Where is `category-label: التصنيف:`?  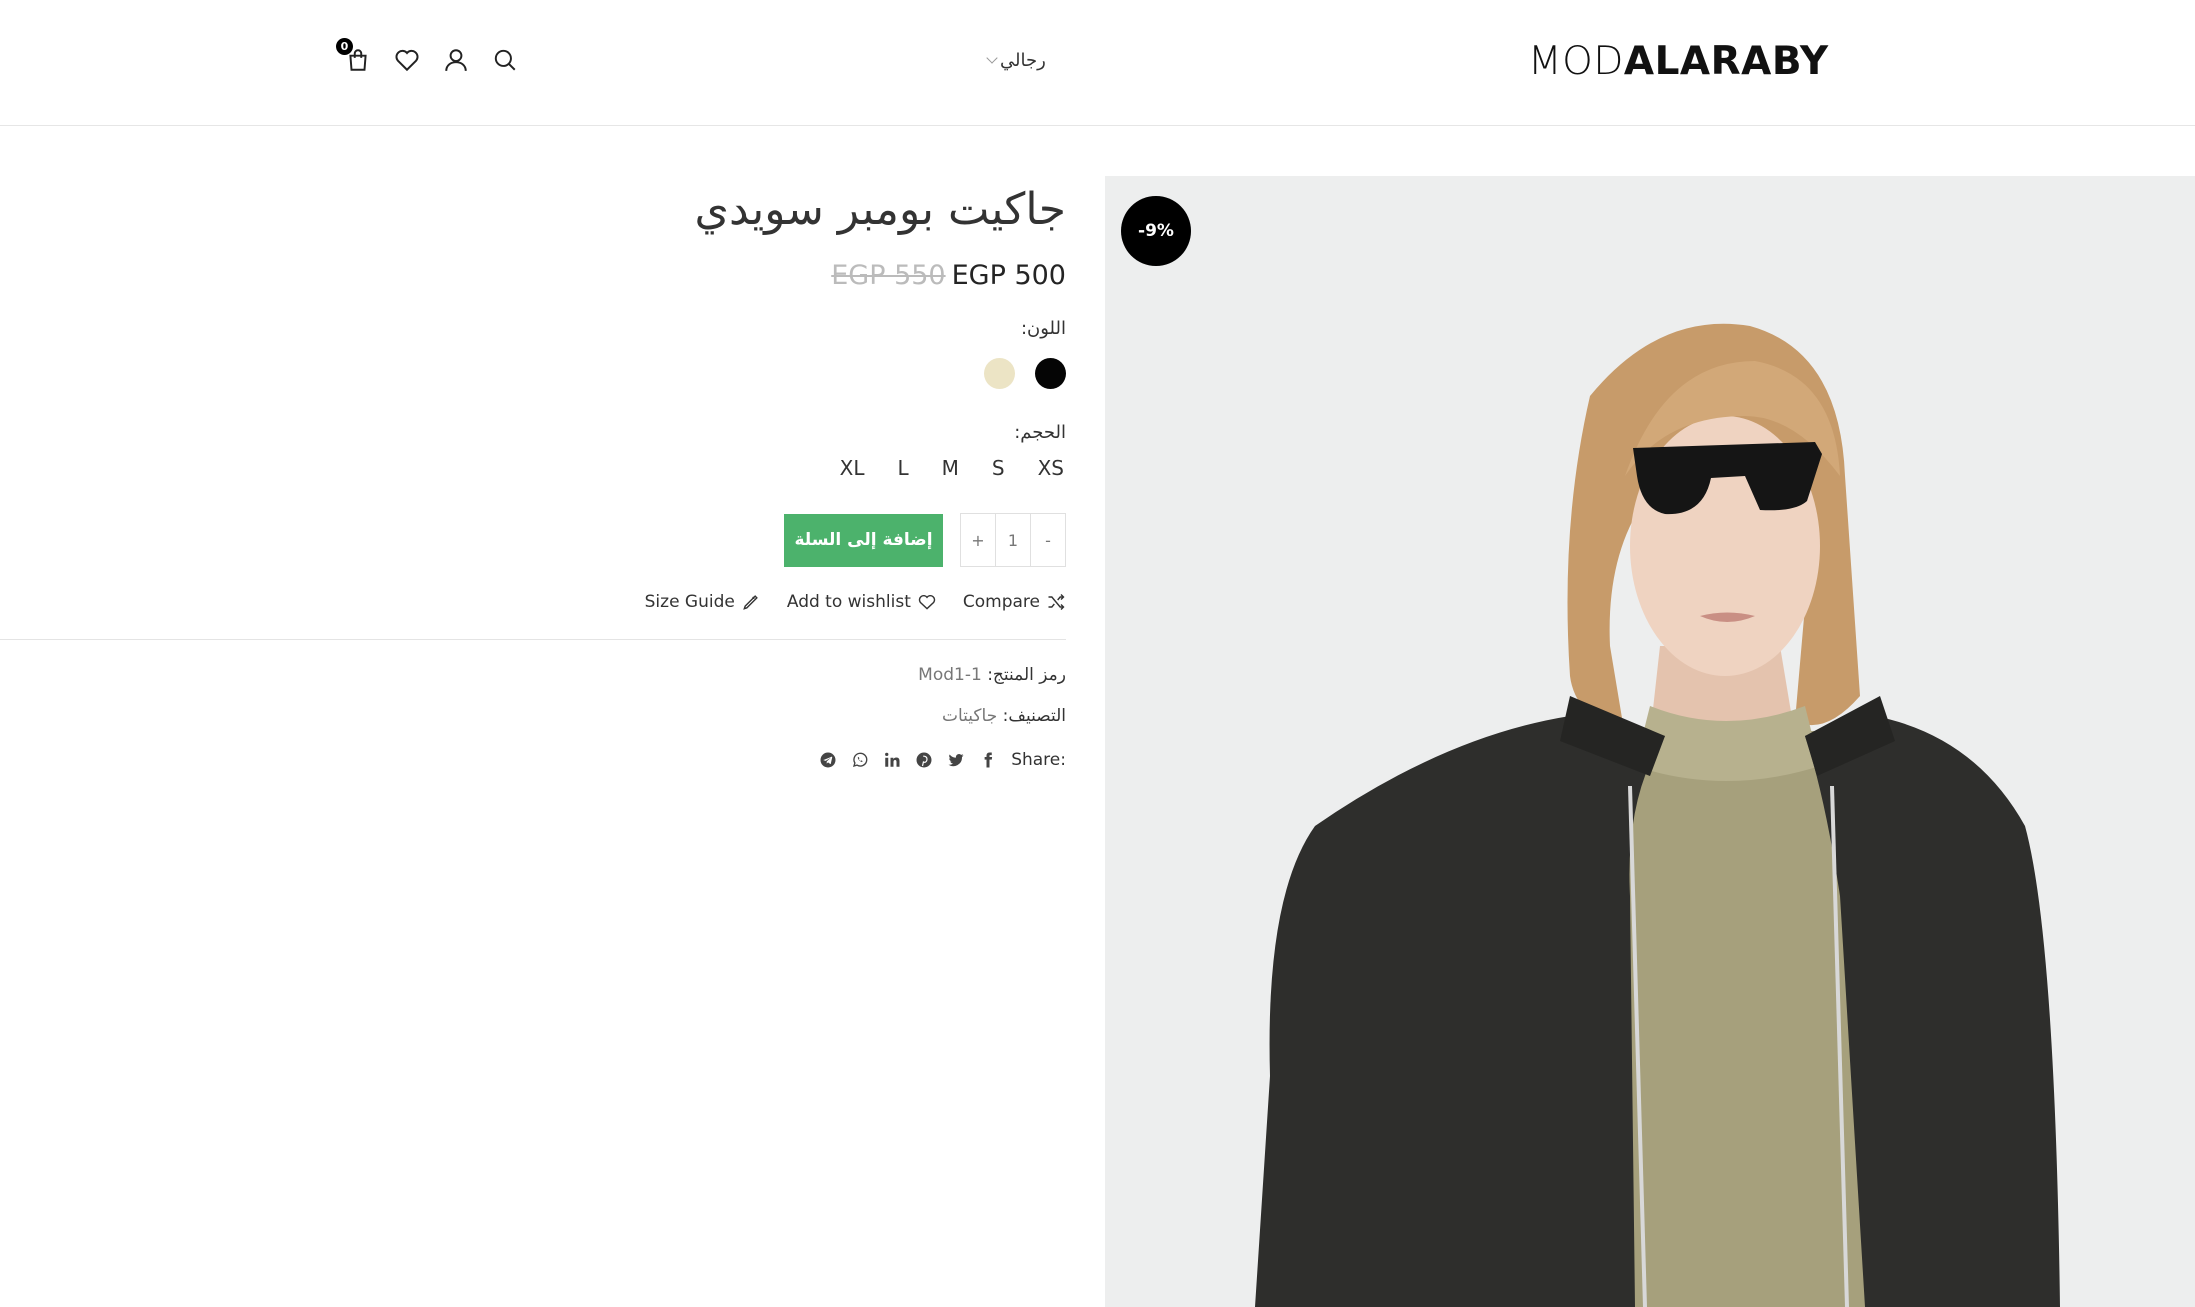
category-label: التصنيف: is located at coordinates (1034, 716).